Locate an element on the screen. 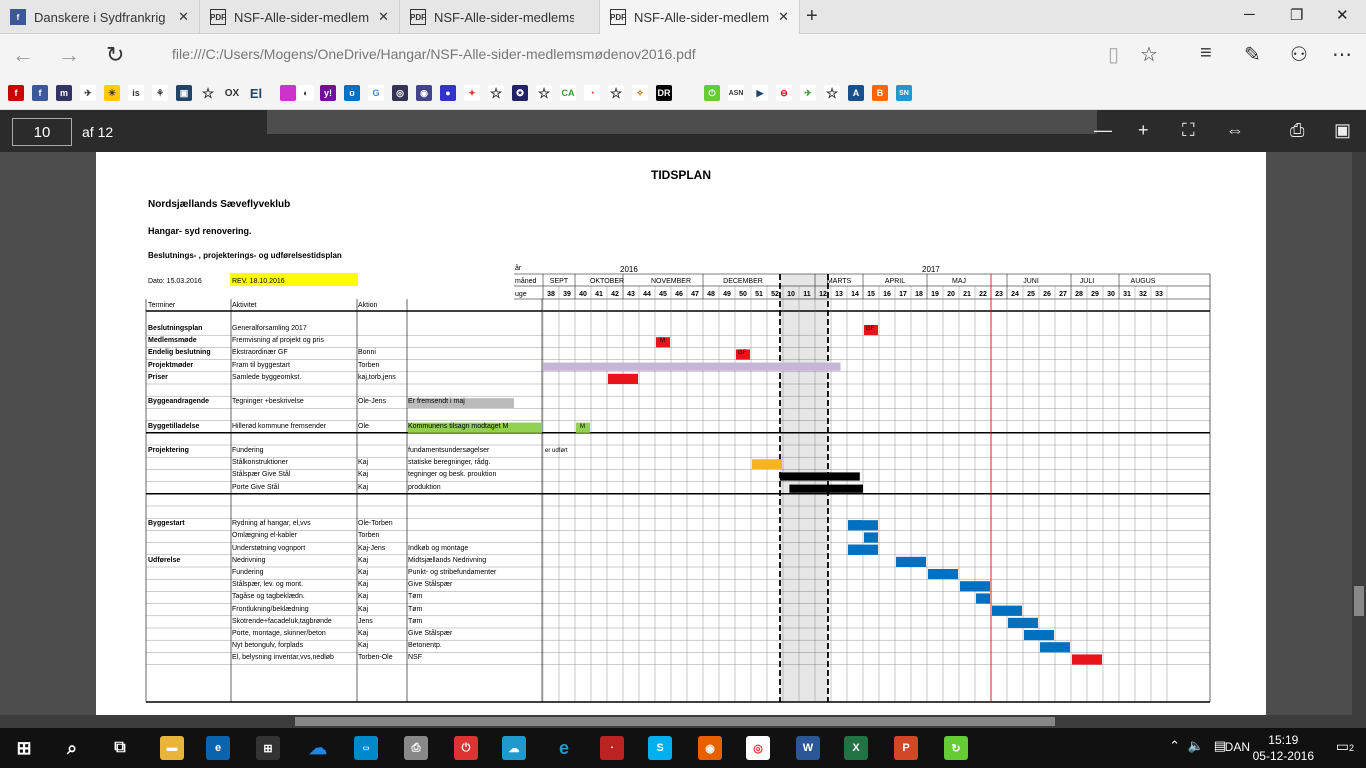 Image resolution: width=1366 pixels, height=768 pixels. favorite-icon: ◔ is located at coordinates (592, 93).